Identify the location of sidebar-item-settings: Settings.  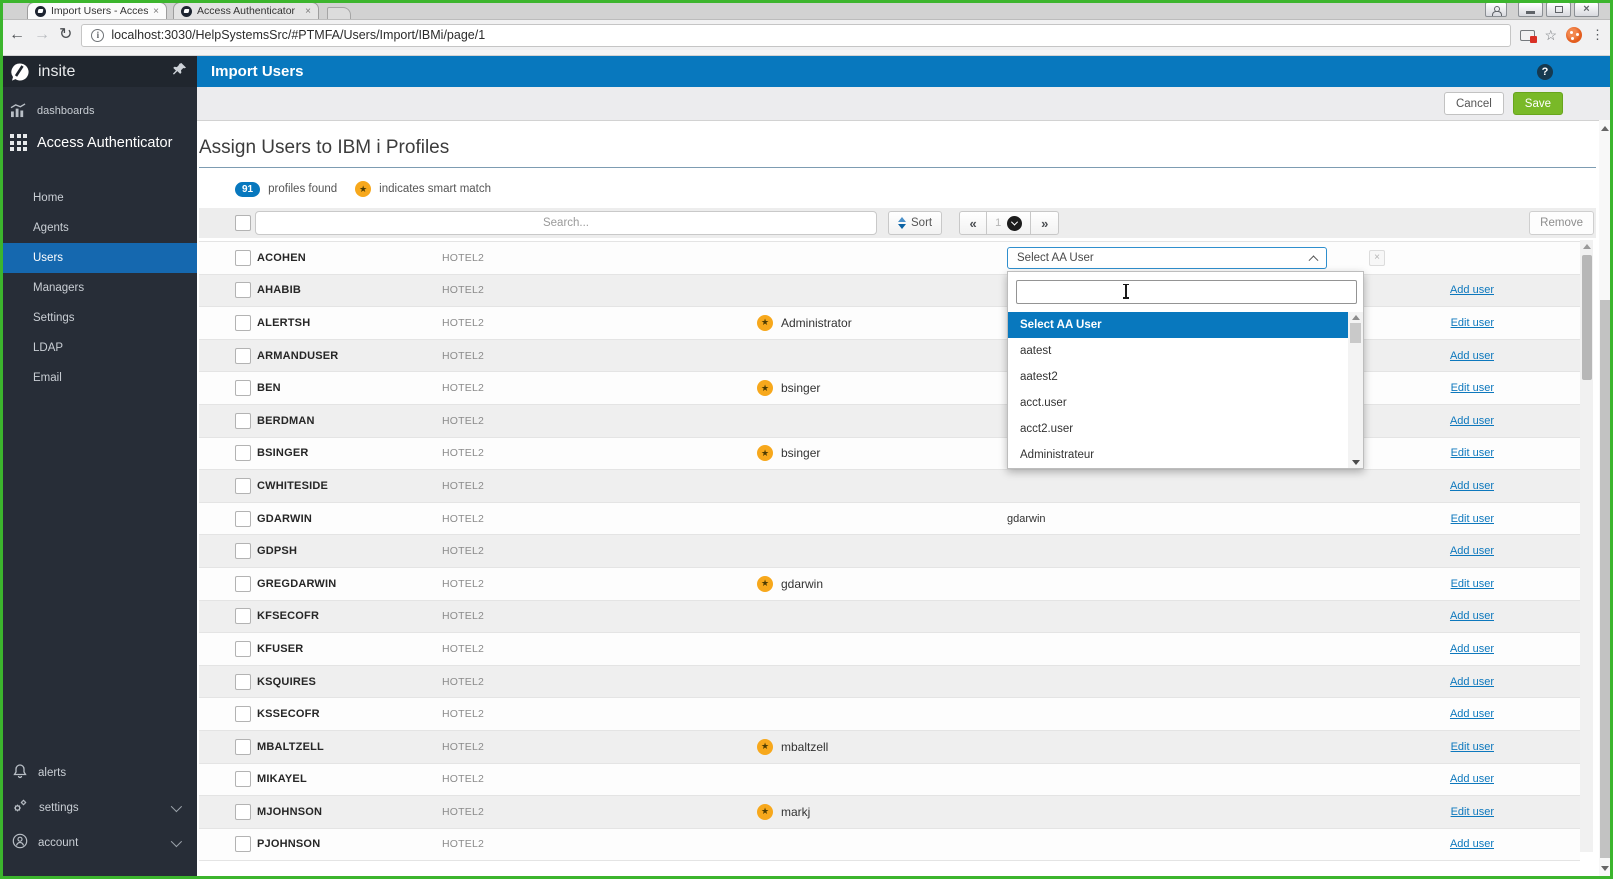
(98, 318).